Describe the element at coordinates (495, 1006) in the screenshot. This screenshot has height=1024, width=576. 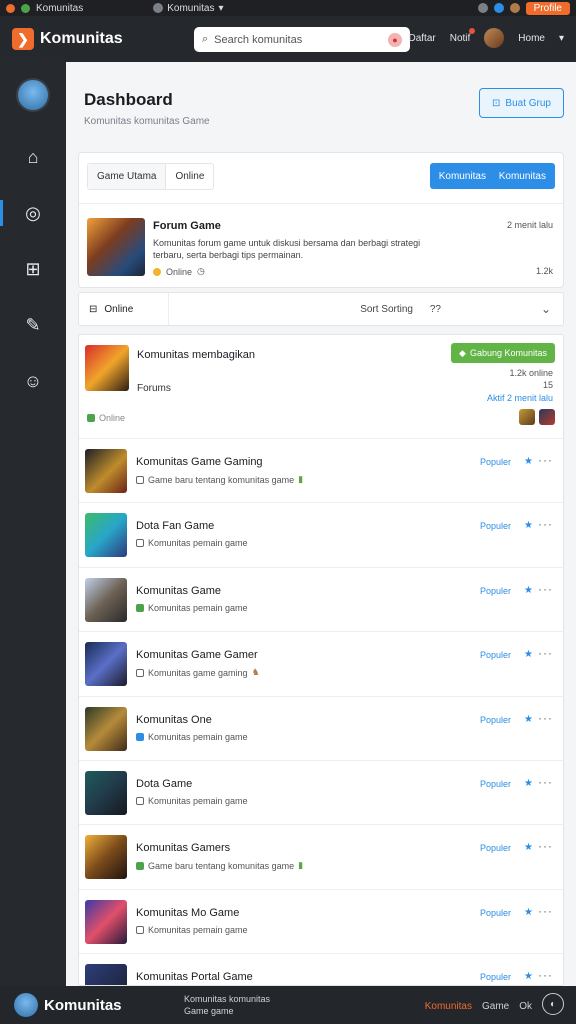
I see `footer-link-2: Game` at that location.